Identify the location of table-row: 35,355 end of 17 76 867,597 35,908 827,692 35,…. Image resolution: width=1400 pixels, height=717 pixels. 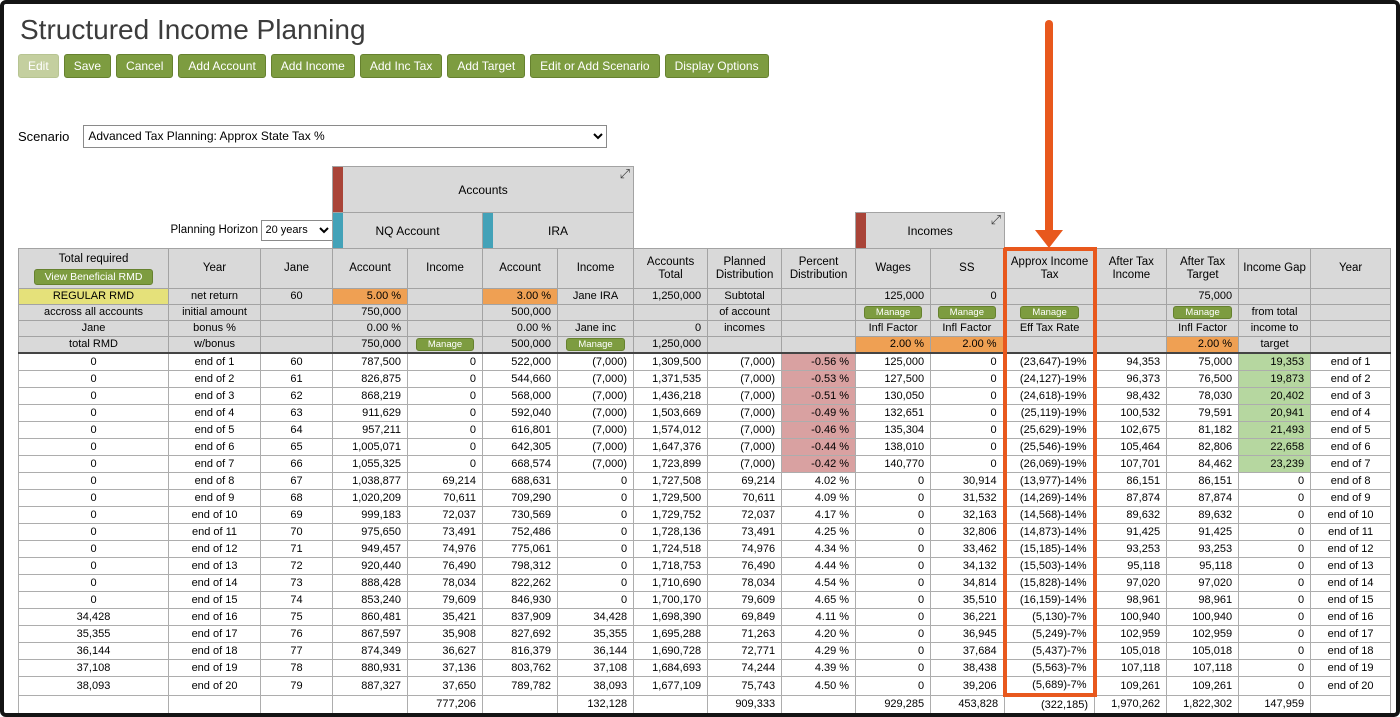
(705, 634).